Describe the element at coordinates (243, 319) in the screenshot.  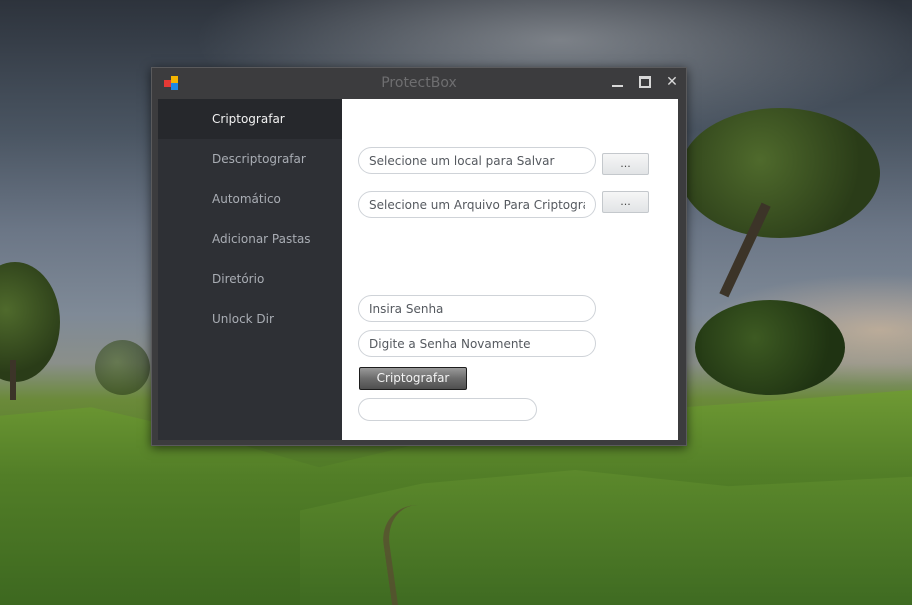
I see `sidebar-item-label: Unlock Dir` at that location.